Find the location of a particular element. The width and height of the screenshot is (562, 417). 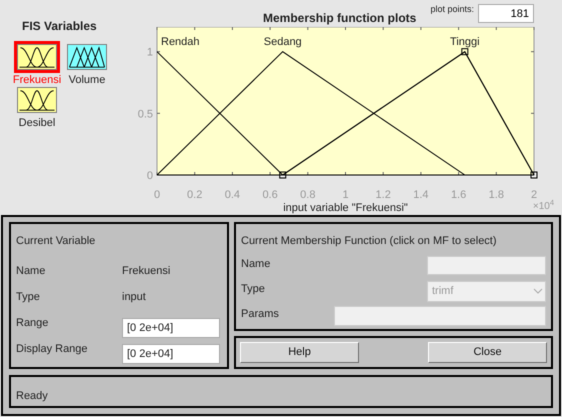

chart-title: Membership function plots is located at coordinates (339, 18).